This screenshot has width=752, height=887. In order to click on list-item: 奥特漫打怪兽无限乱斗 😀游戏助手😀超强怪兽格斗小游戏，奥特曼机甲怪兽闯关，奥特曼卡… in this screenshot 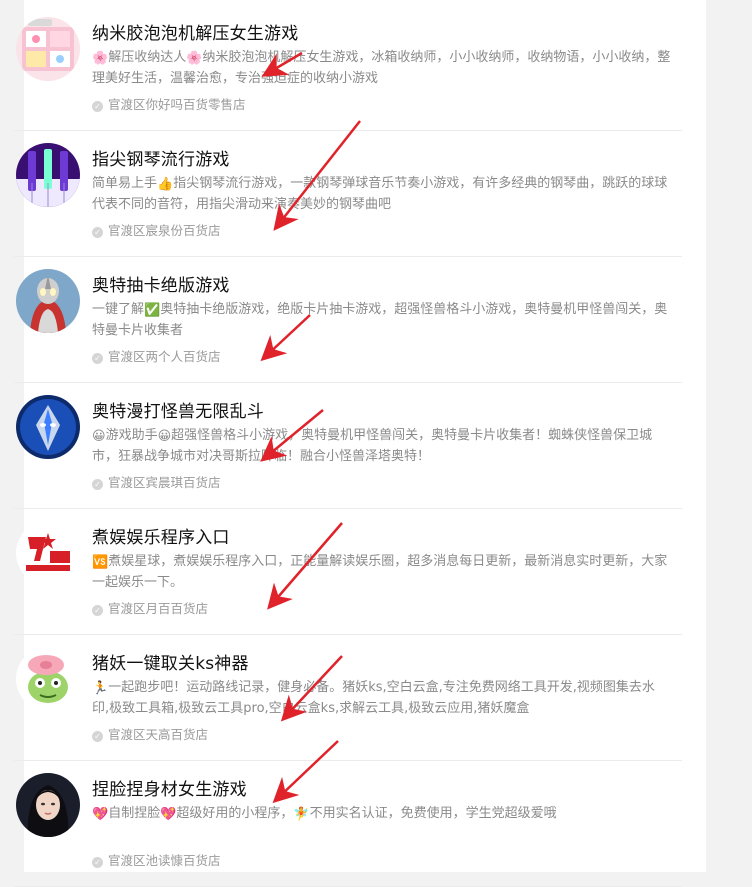, I will do `click(348, 441)`.